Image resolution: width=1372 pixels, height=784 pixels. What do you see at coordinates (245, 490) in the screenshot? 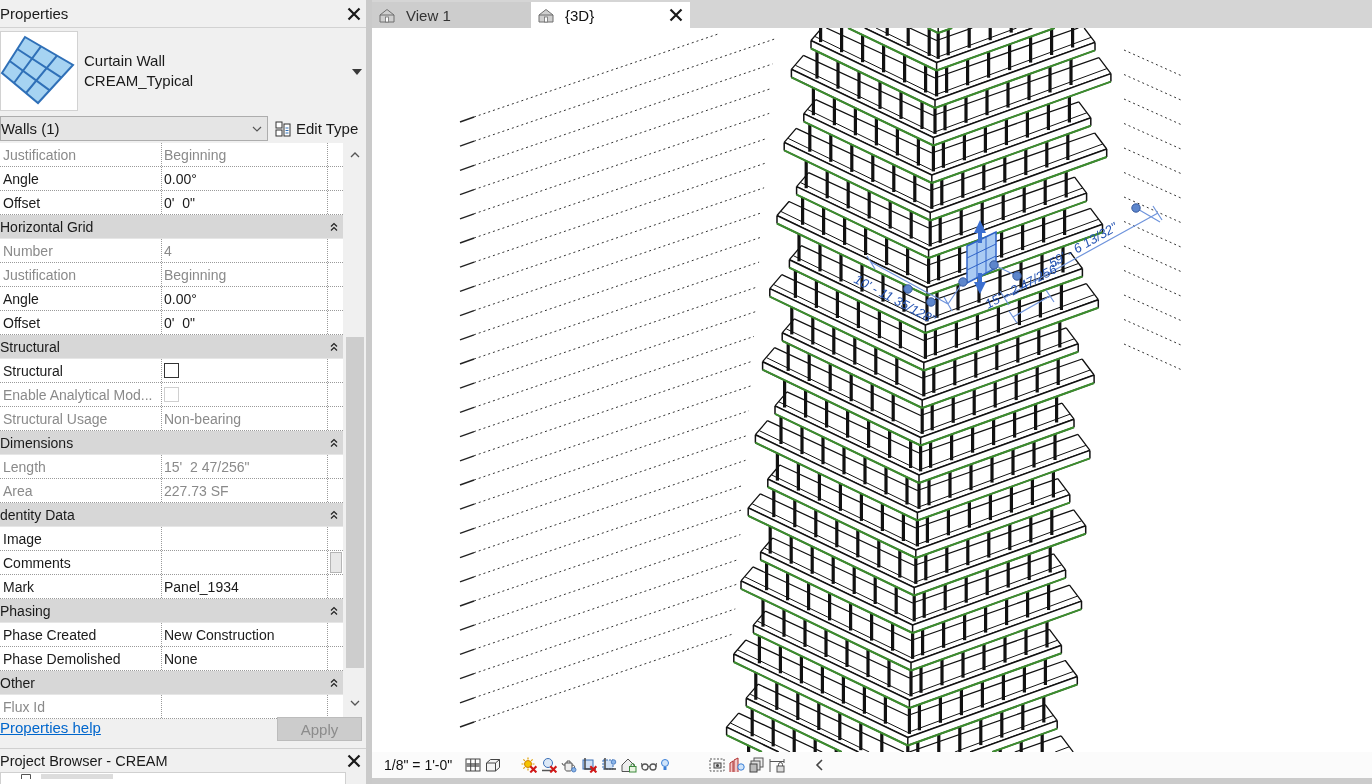
I see `property-value: 227.73 SF` at bounding box center [245, 490].